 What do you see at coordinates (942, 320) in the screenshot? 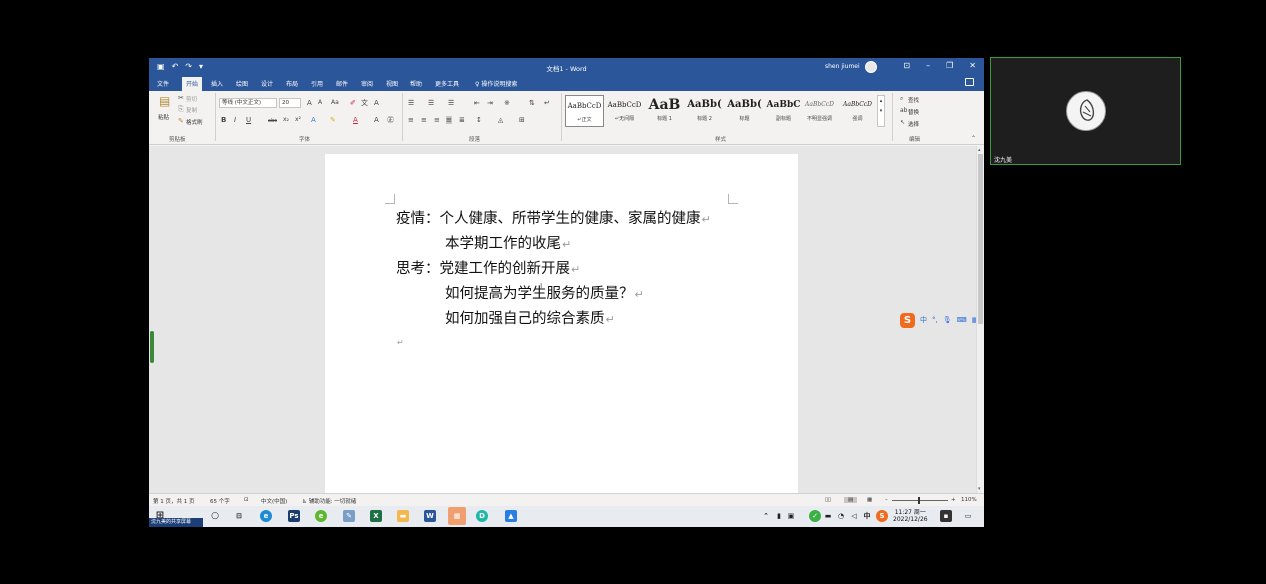
I see `ime-toolbar: S 中 °, 🎙 ⌨ ▦` at bounding box center [942, 320].